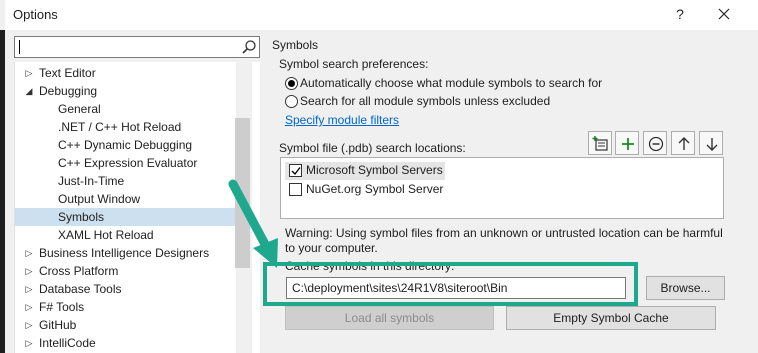 This screenshot has width=758, height=353. I want to click on add-location-button, so click(627, 143).